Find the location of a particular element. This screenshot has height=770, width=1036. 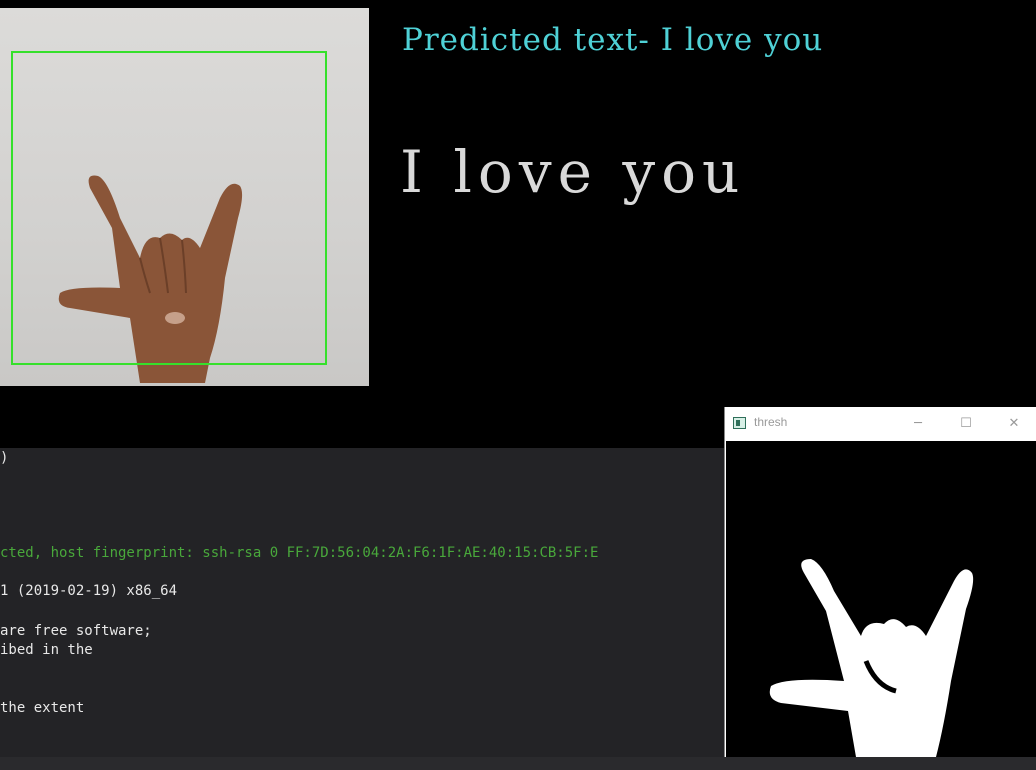

terminal-line: are free software; is located at coordinates (76, 631).